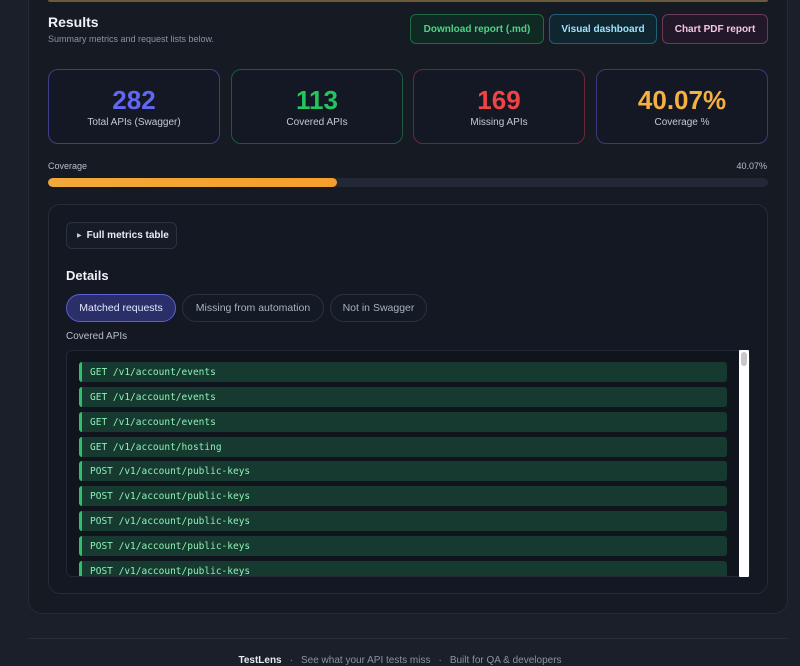 The image size is (800, 666). I want to click on results-subtitle: Summary metrics and request lists below., so click(131, 39).